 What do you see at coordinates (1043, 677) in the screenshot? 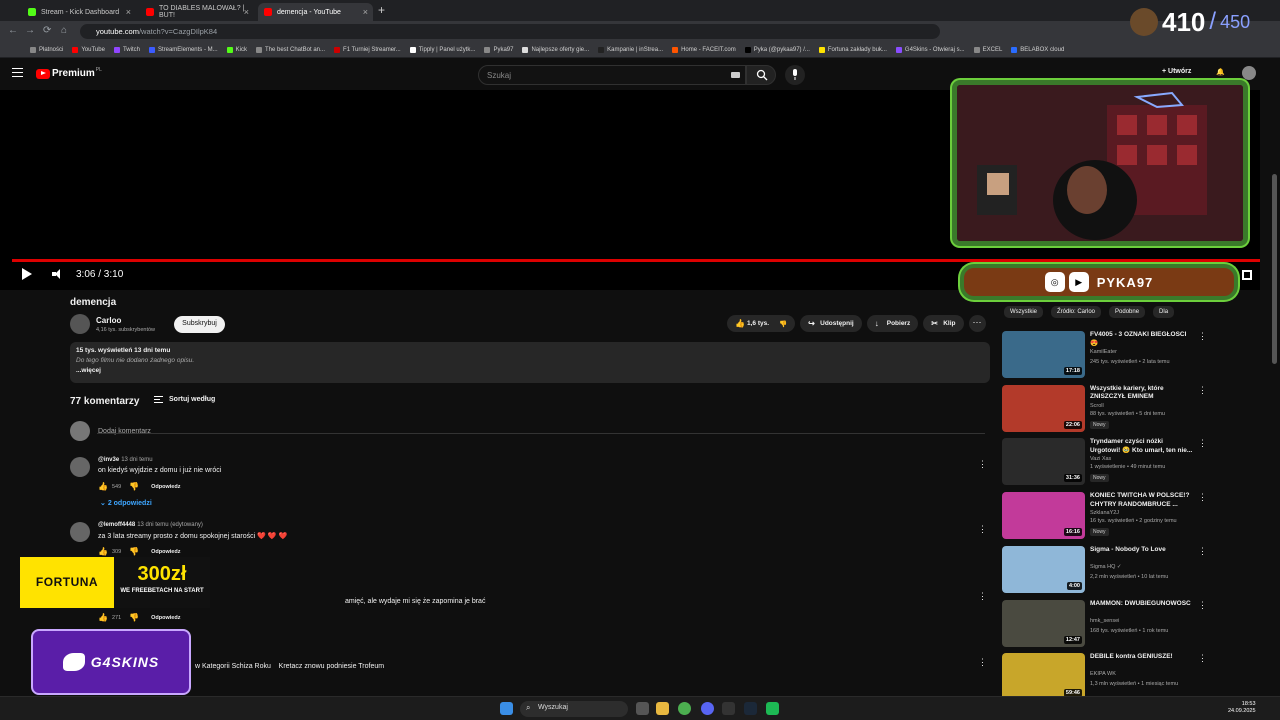
I see `video-thumbnail: 59:46` at bounding box center [1043, 677].